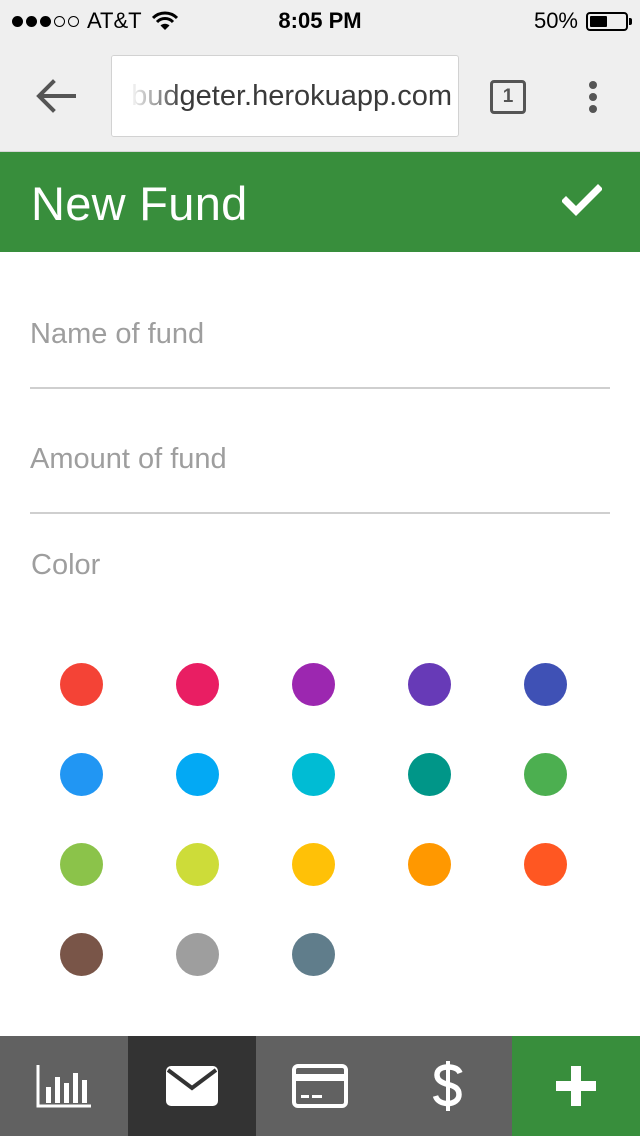 This screenshot has height=1136, width=640. I want to click on battery-level-fill, so click(598, 21).